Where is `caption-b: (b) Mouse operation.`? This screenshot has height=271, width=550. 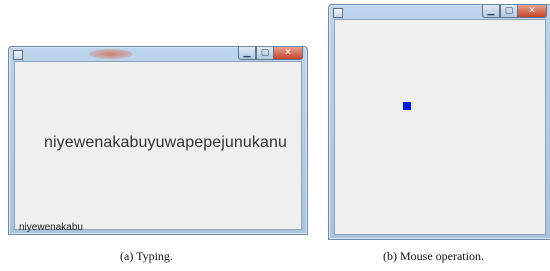 caption-b: (b) Mouse operation. is located at coordinates (433, 256).